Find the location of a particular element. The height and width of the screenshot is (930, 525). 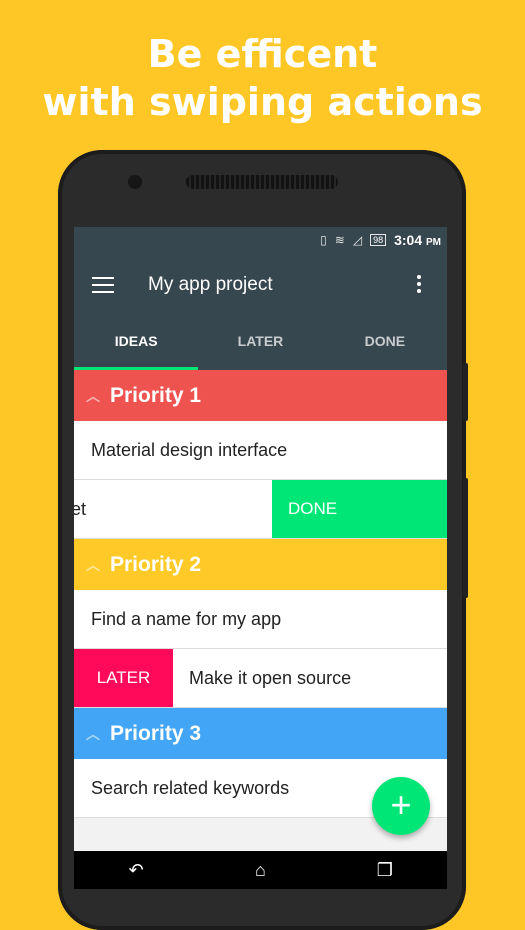

headline-line-2: with swiping actions is located at coordinates (262, 102).